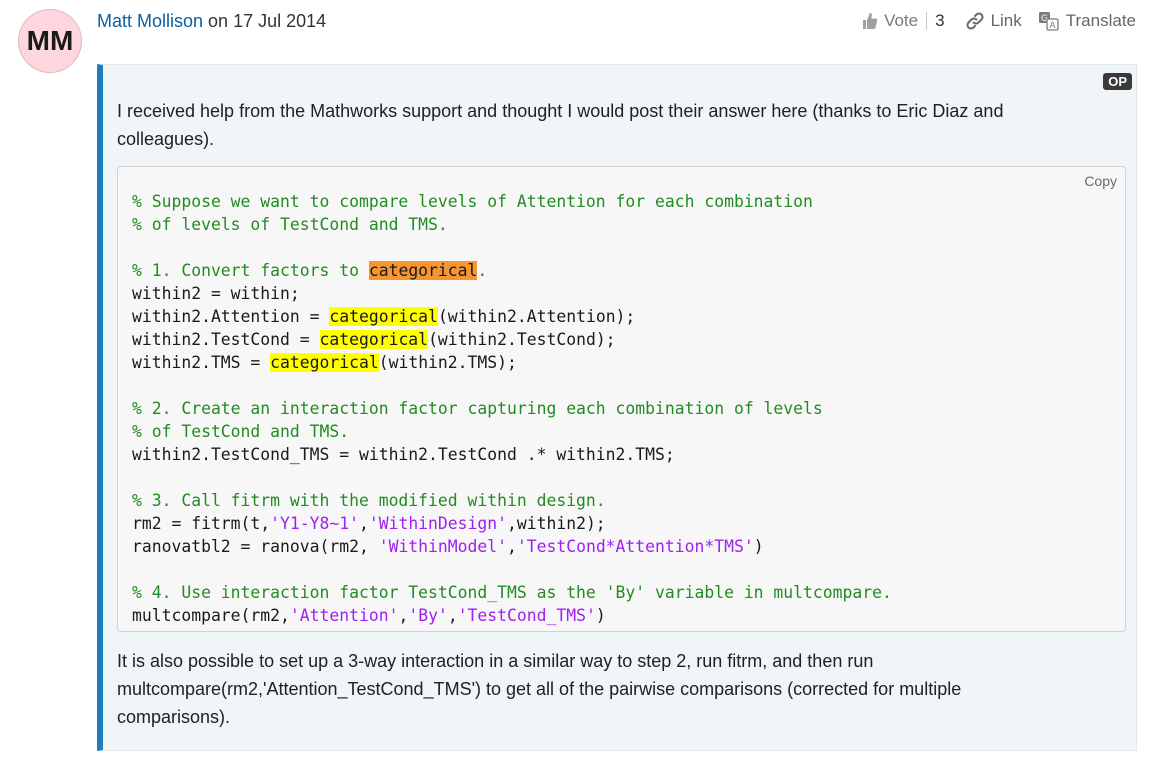 This screenshot has width=1153, height=761. Describe the element at coordinates (437, 523) in the screenshot. I see `code-string: 'WithinDesign'` at that location.